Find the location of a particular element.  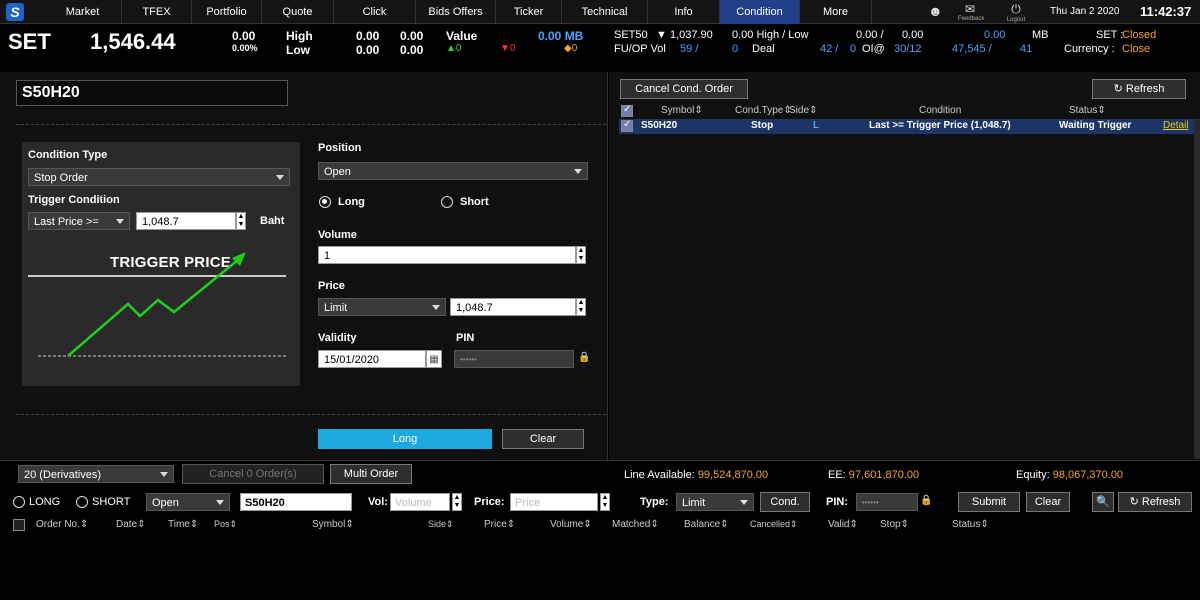

price-label: Price: is located at coordinates (489, 502).